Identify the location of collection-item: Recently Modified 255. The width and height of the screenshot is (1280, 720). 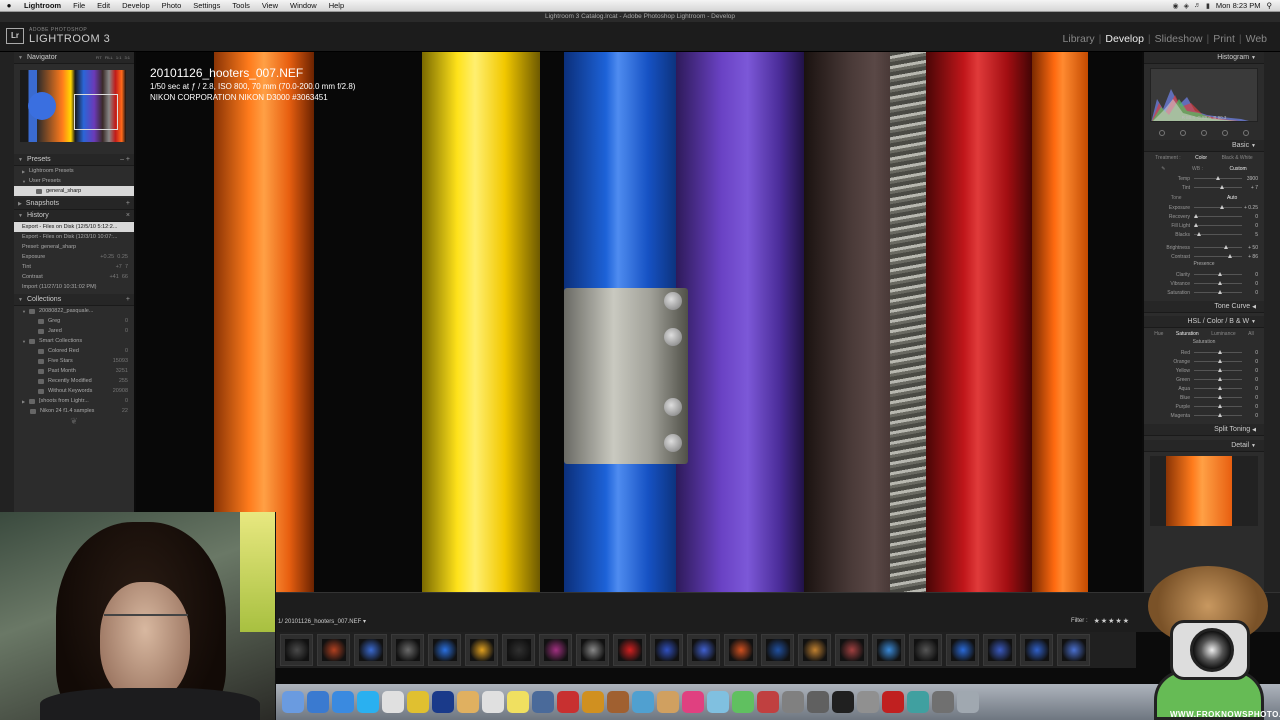
(74, 381).